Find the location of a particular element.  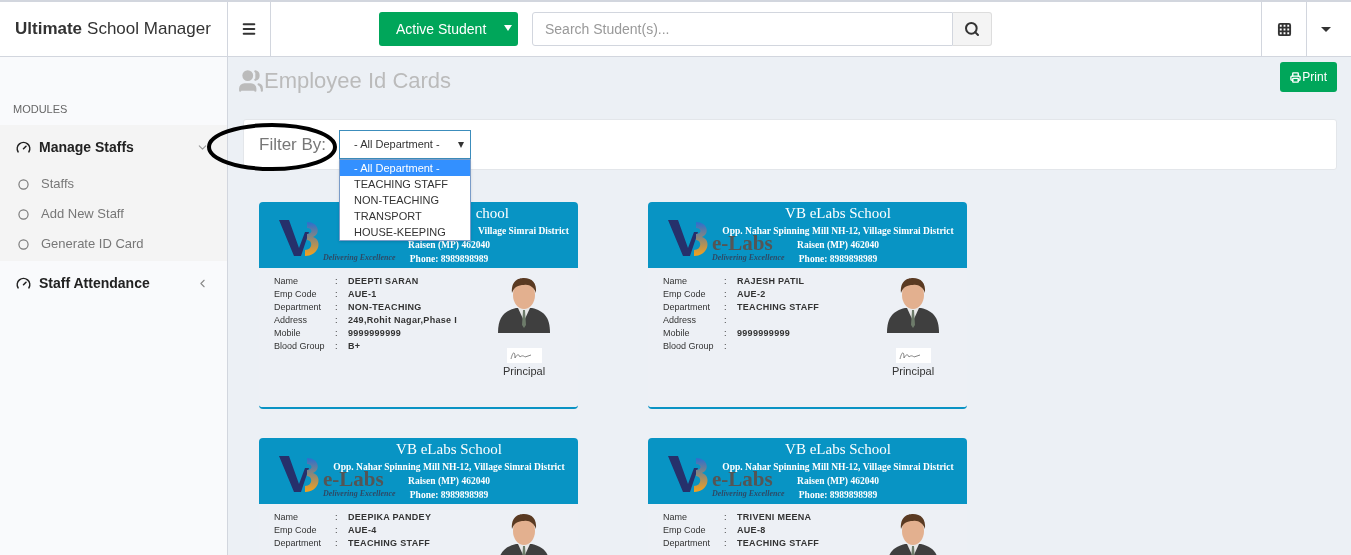

brand-logo: Ultimate School Manager is located at coordinates (114, 29).